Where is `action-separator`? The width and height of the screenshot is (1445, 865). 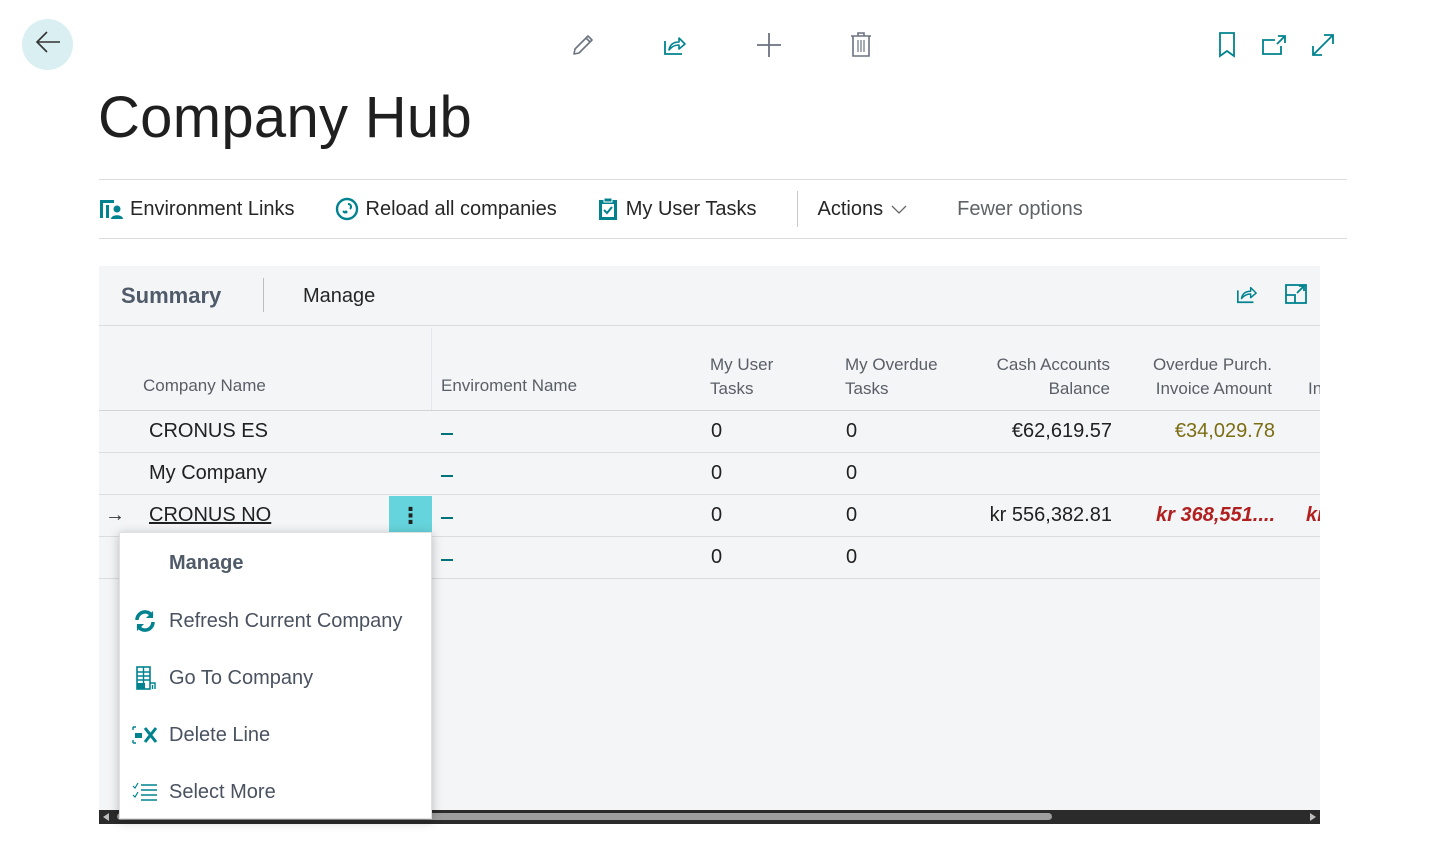 action-separator is located at coordinates (797, 209).